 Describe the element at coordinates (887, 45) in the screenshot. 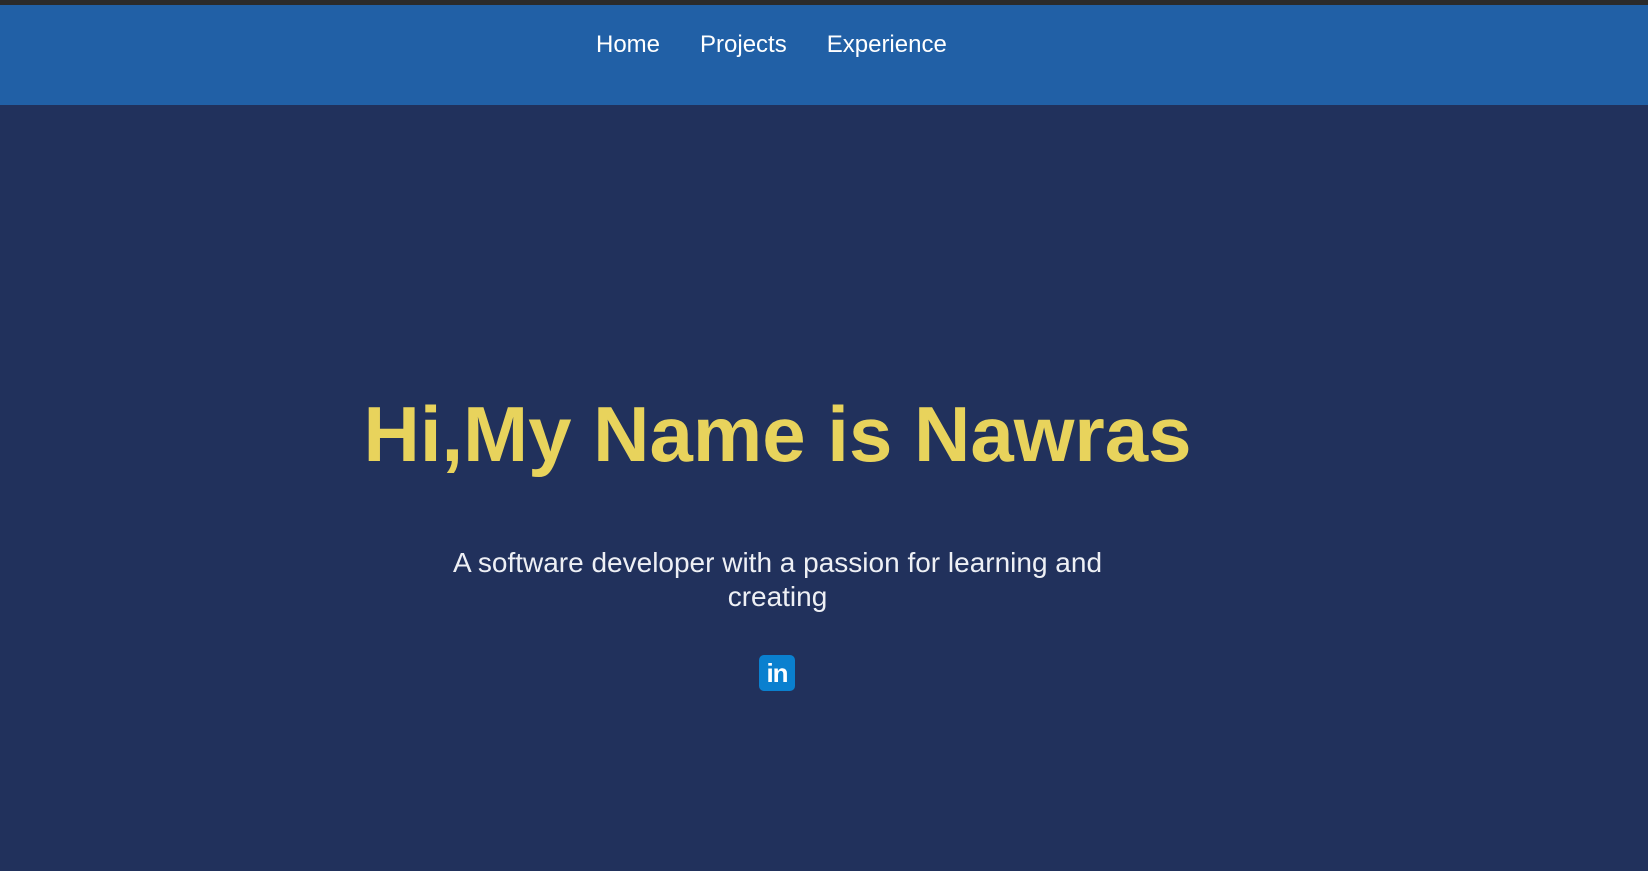

I see `nav-experience-link: Experience` at that location.